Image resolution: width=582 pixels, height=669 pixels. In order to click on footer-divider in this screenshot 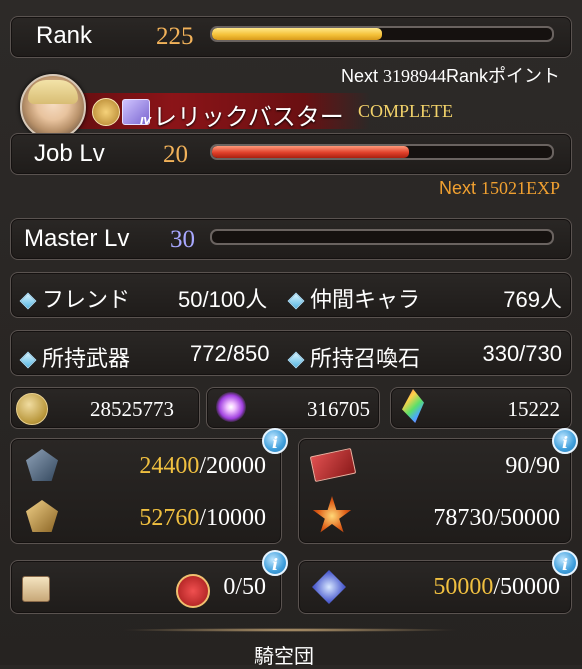, I will do `click(290, 630)`.